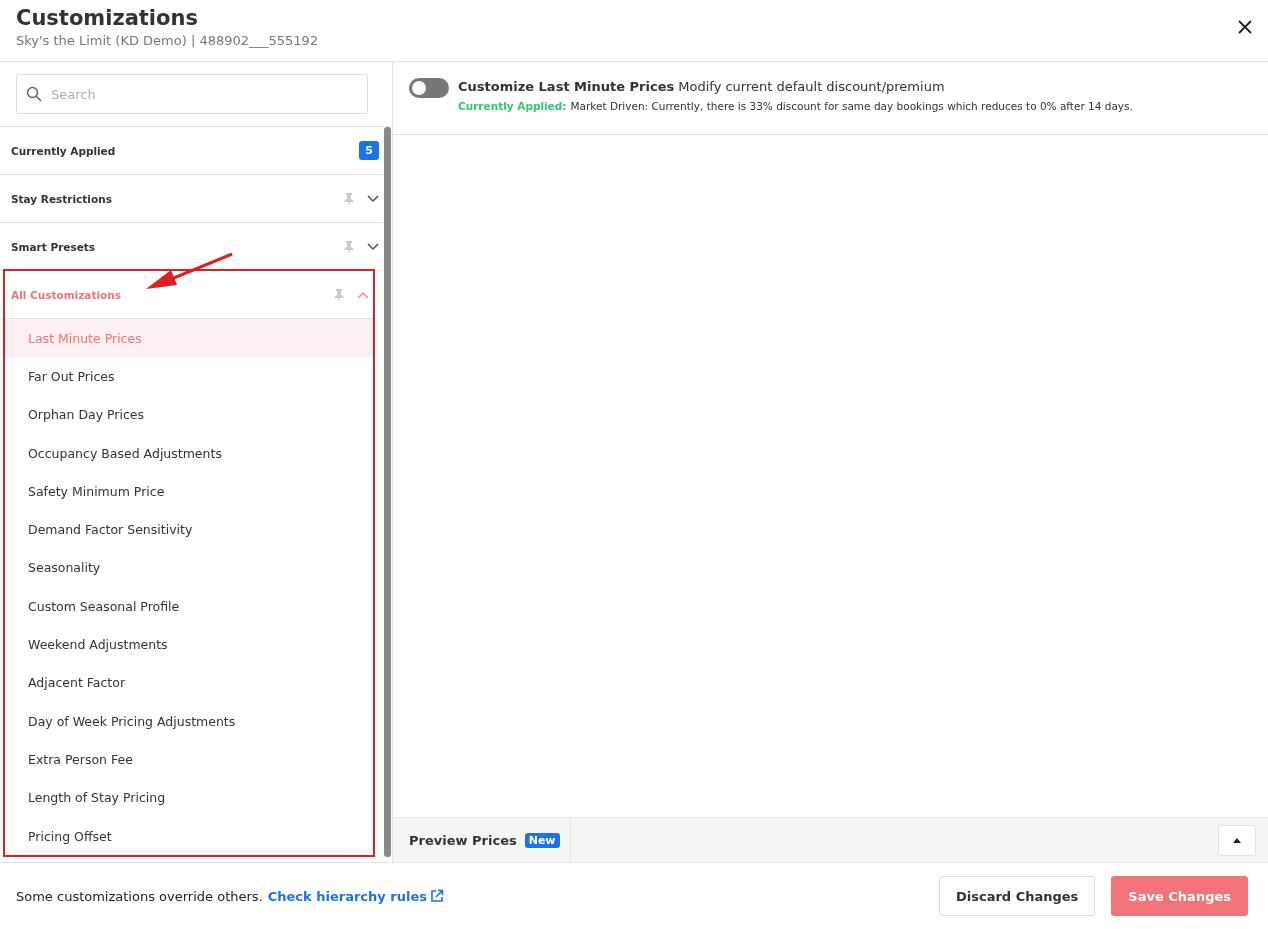 This screenshot has width=1268, height=929. What do you see at coordinates (189, 491) in the screenshot?
I see `customization-item: Safety Minimum Price` at bounding box center [189, 491].